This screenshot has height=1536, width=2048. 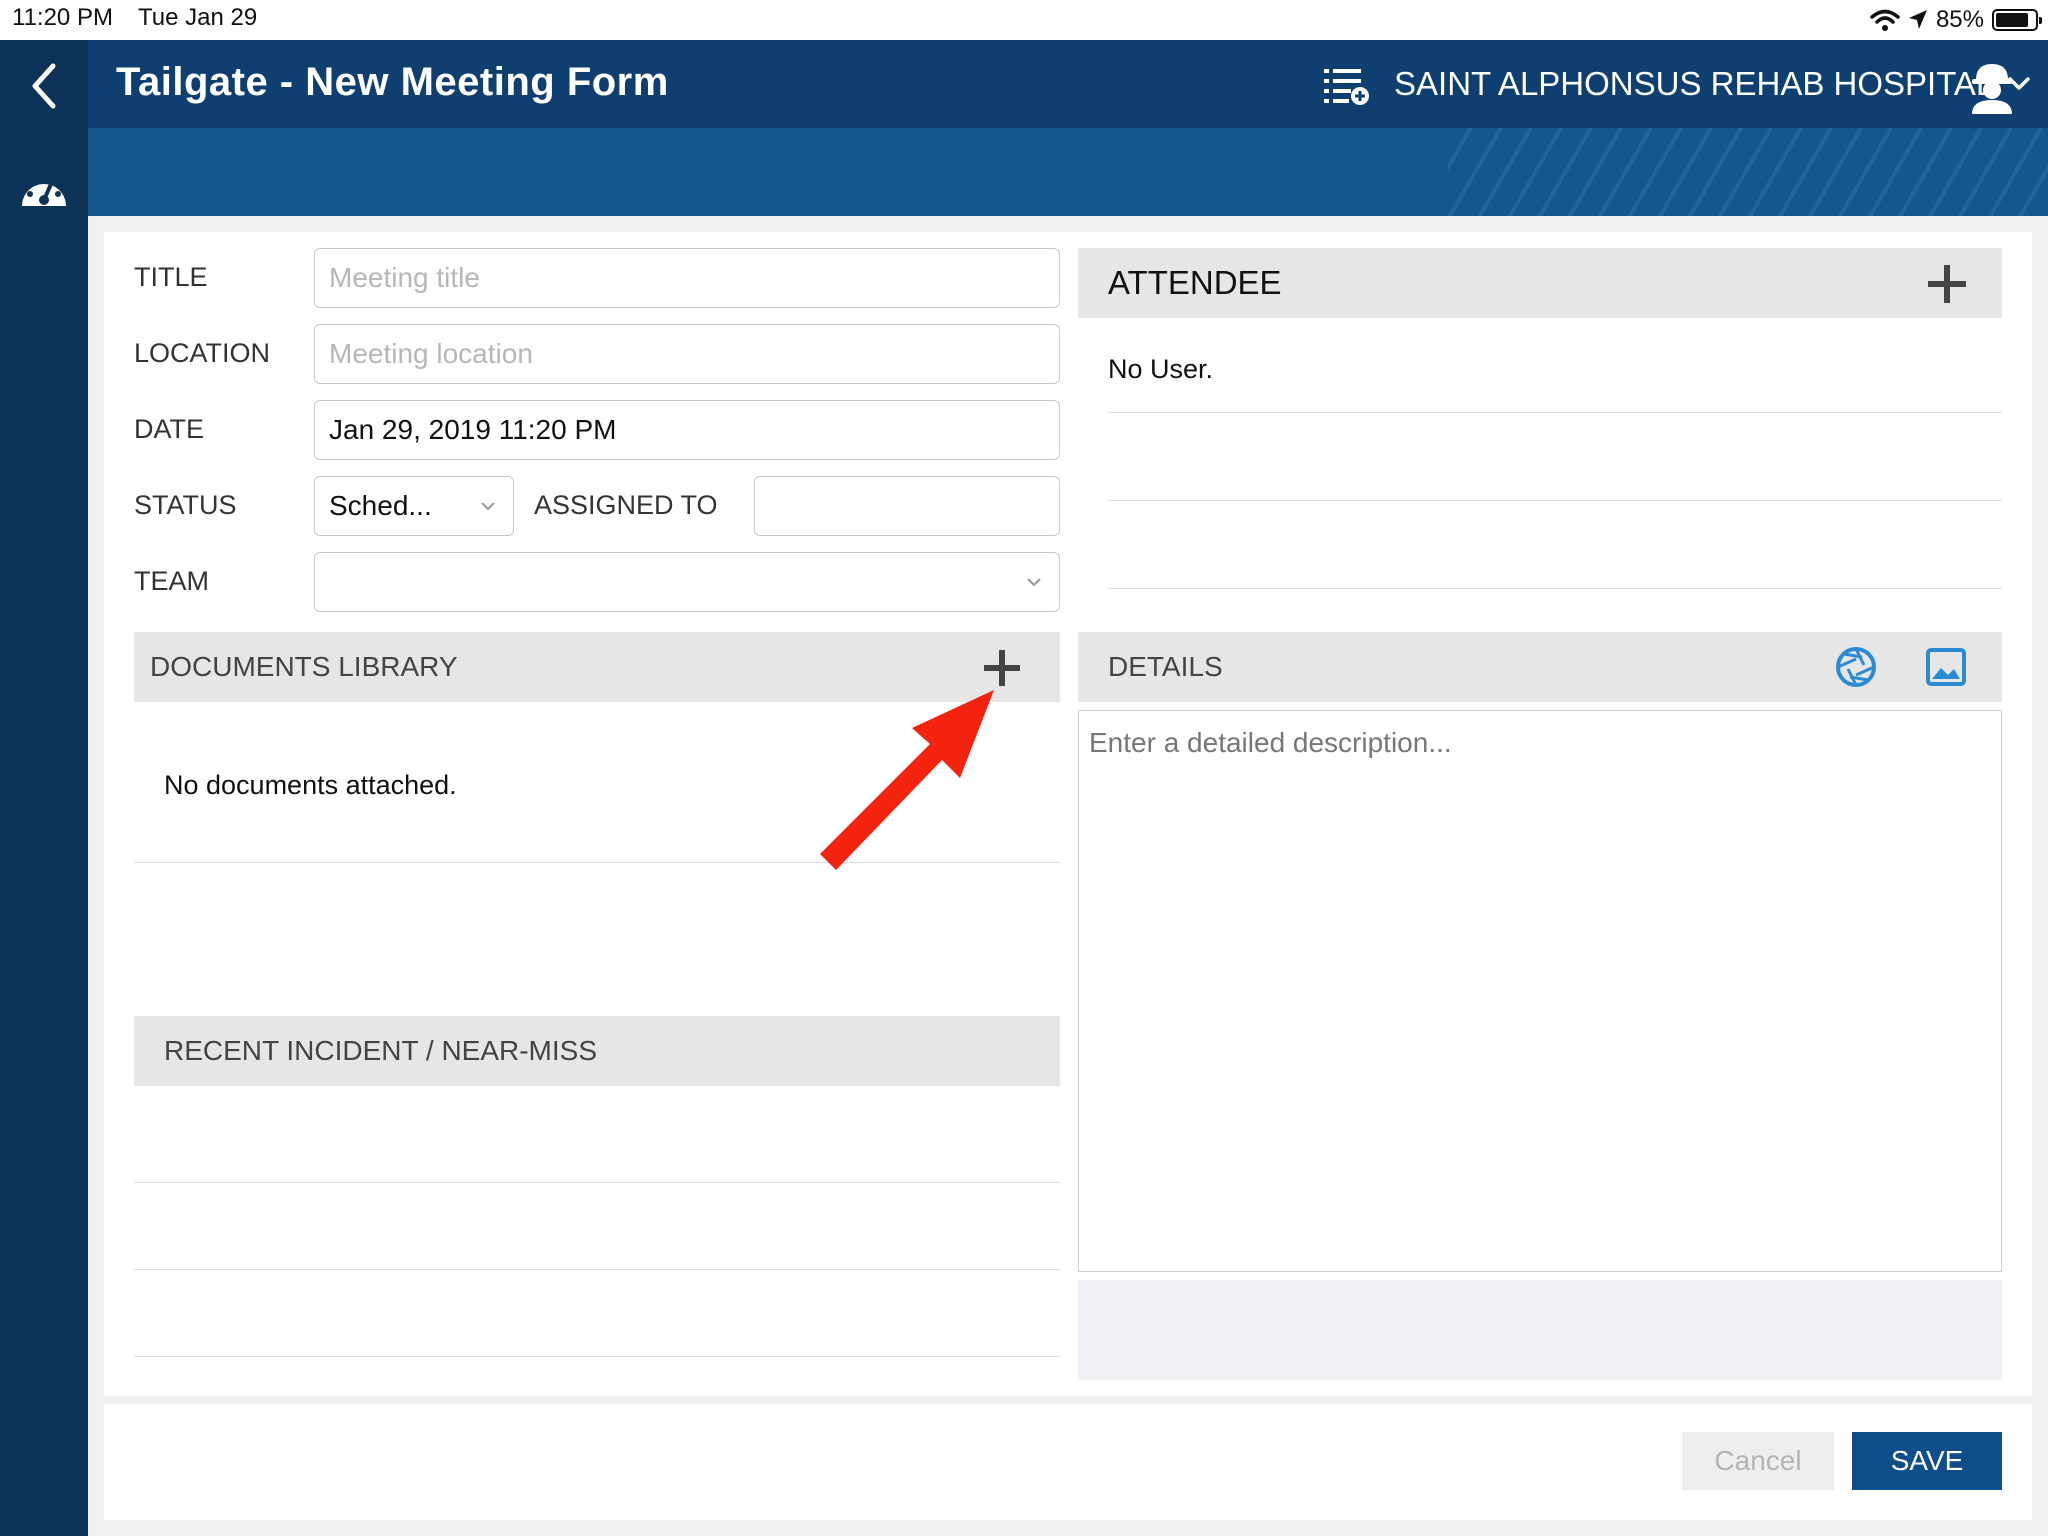 What do you see at coordinates (1068, 172) in the screenshot?
I see `header-banner` at bounding box center [1068, 172].